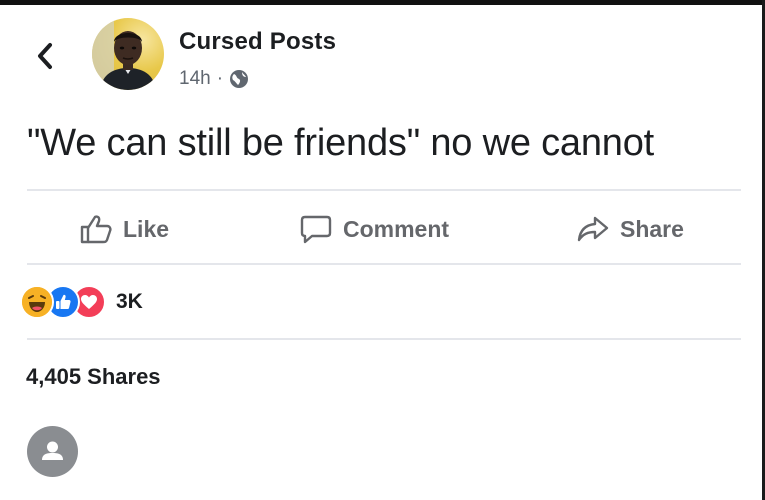  I want to click on divider-top, so click(384, 190).